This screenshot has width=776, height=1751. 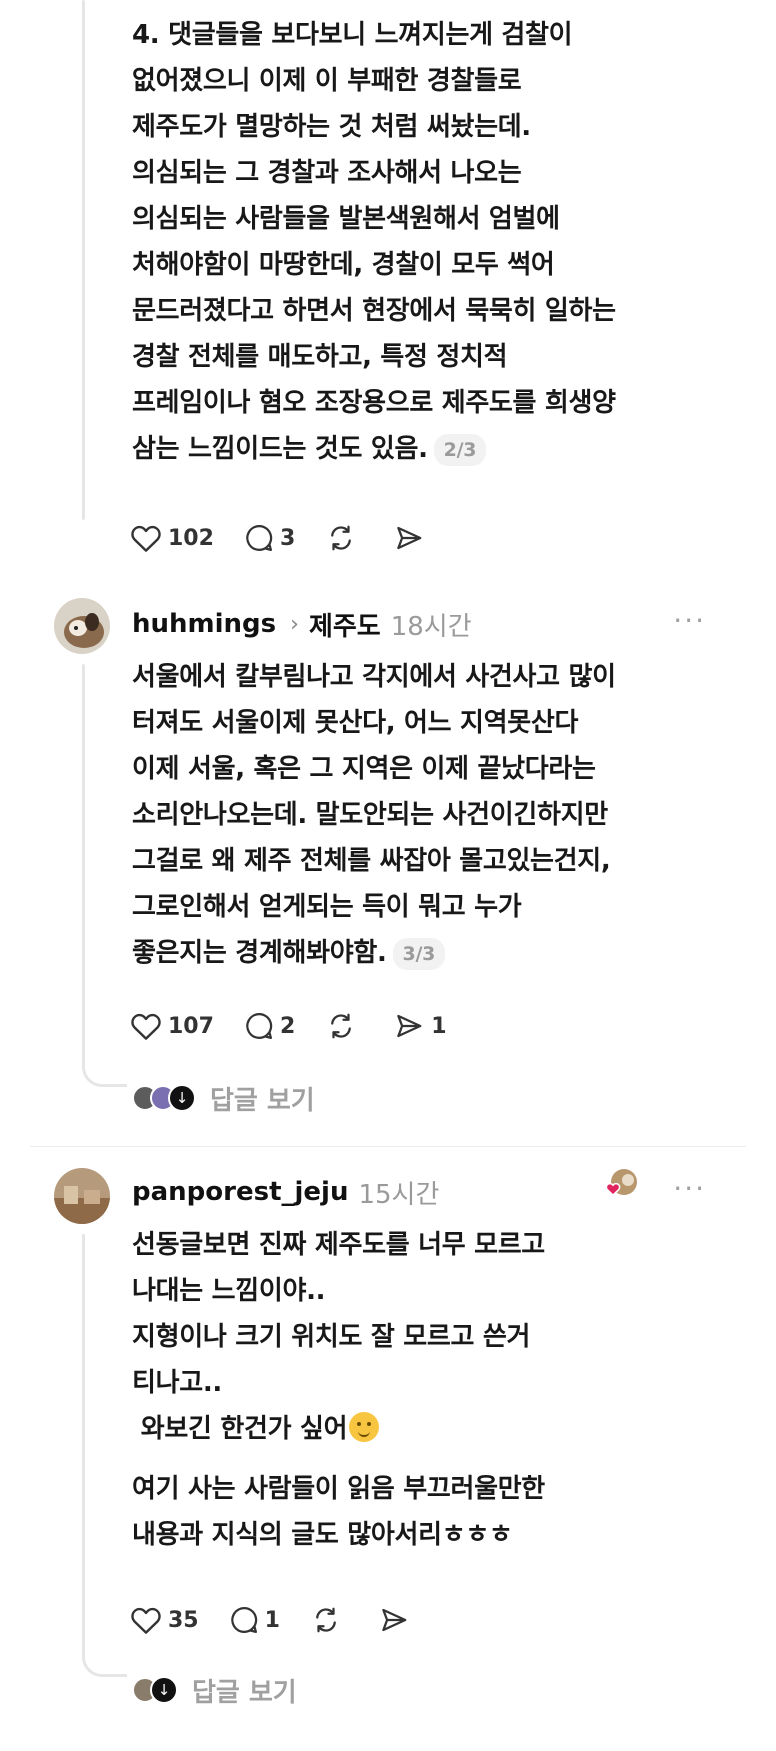 I want to click on comment-line: 선동글보면 진짜 제주도를 너무 모르고, so click(x=338, y=1245).